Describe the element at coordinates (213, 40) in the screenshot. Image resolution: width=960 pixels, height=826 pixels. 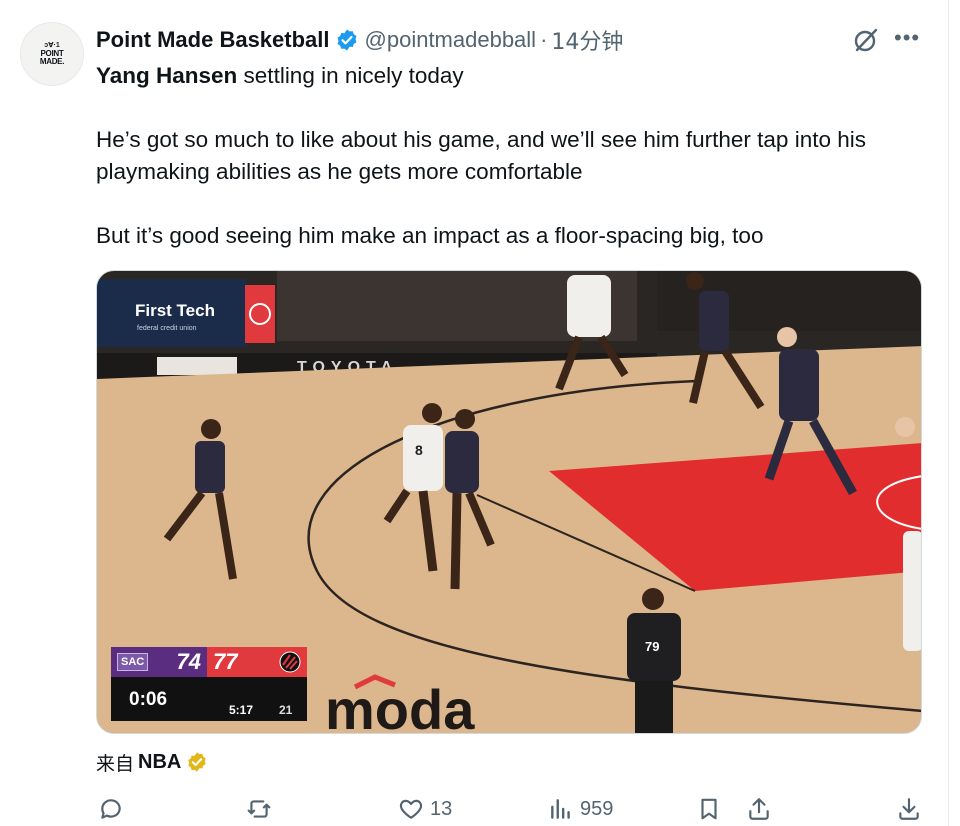
I see `author-name: Point Made Basketball` at that location.